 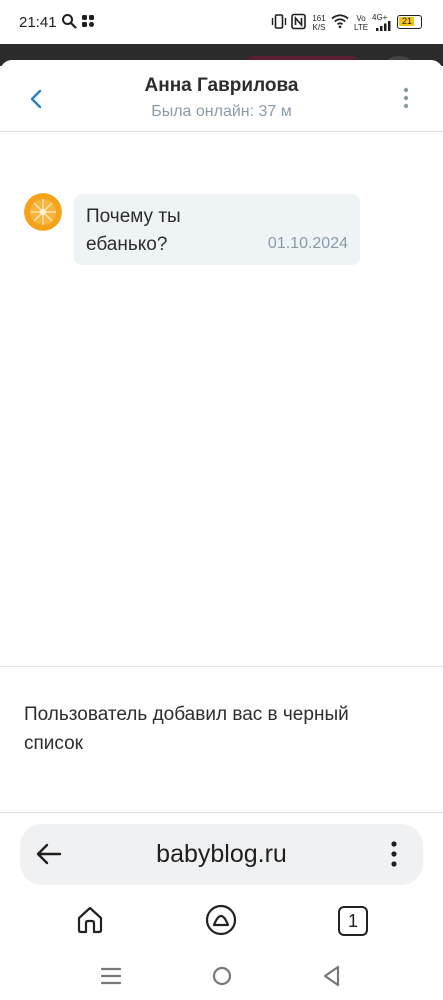 I want to click on more-vertical-icon, so click(x=406, y=98).